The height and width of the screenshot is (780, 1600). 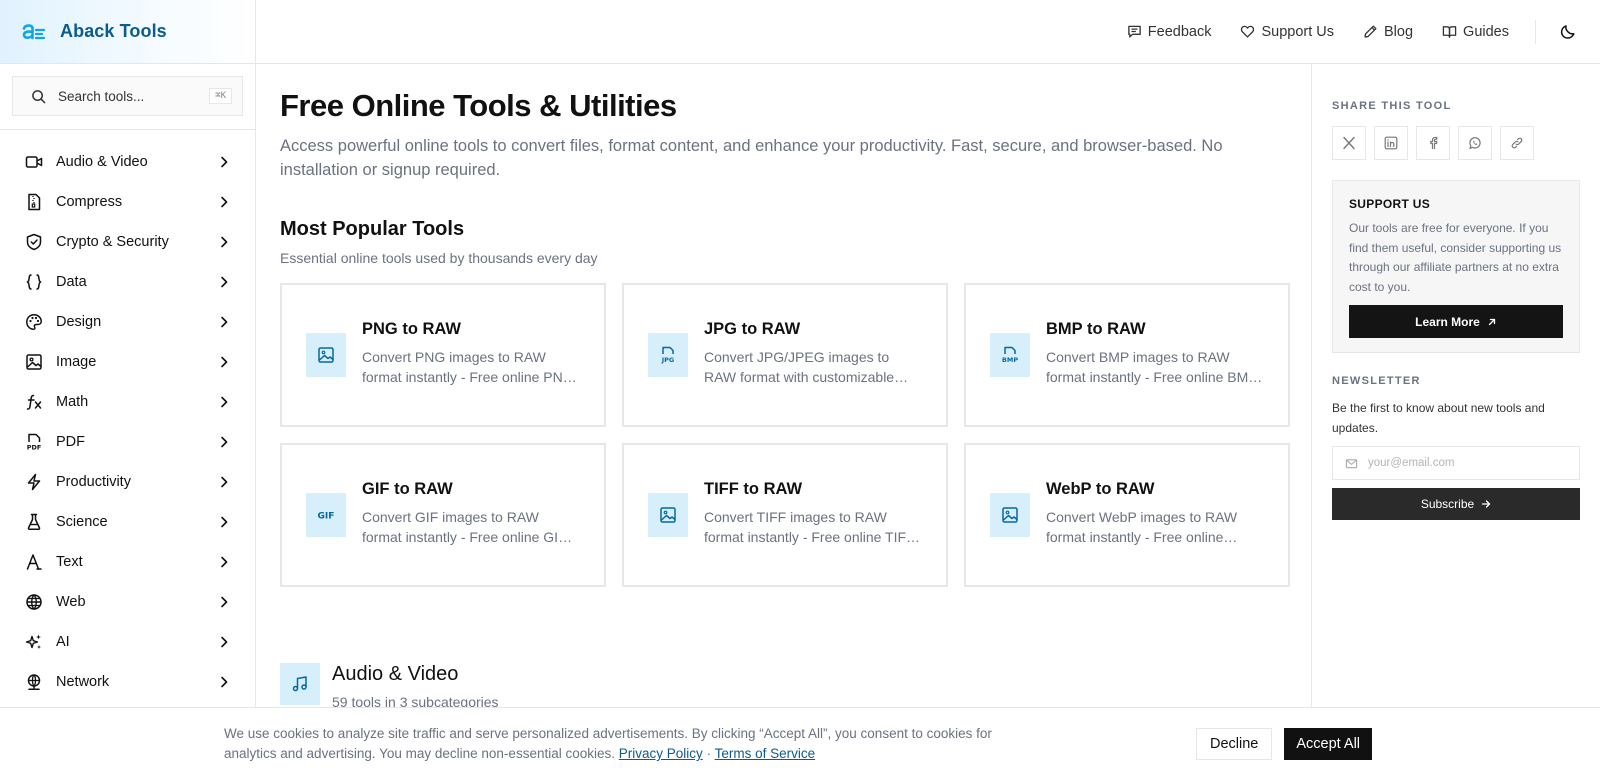 What do you see at coordinates (34, 162) in the screenshot?
I see `video-icon` at bounding box center [34, 162].